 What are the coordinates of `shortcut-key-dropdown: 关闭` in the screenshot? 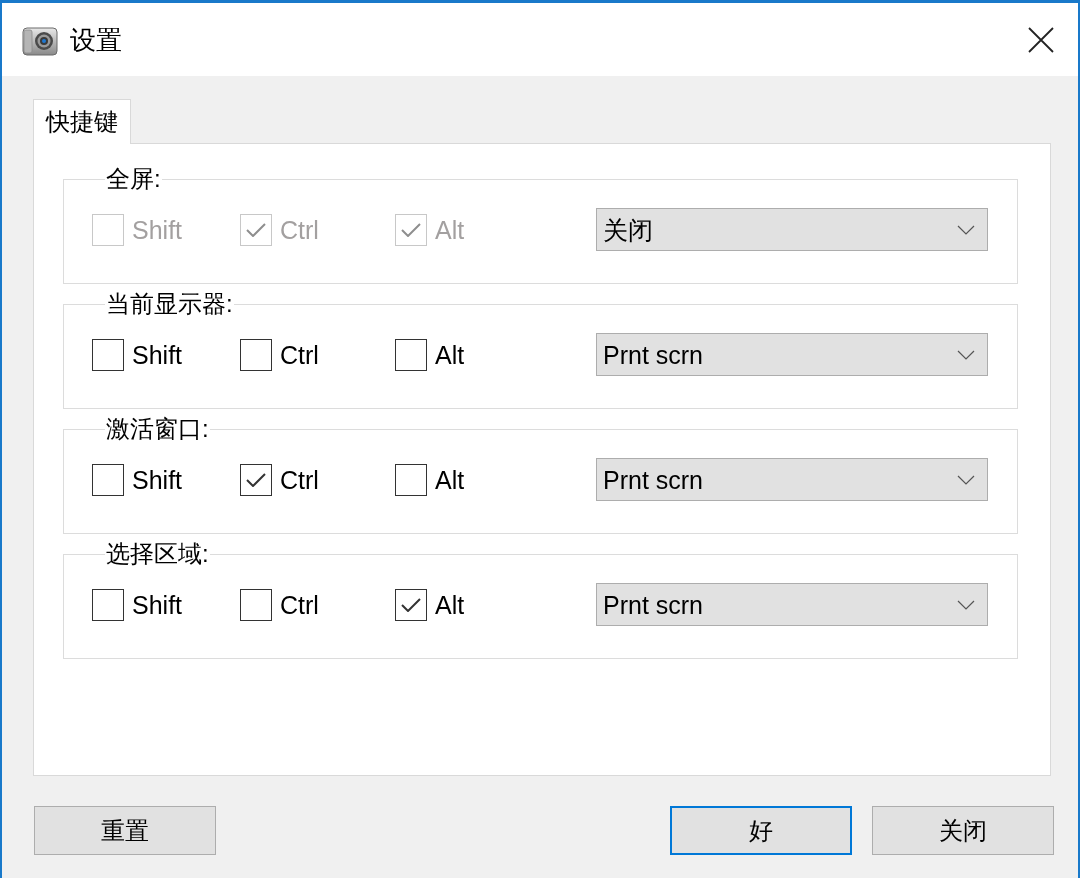 It's located at (792, 229).